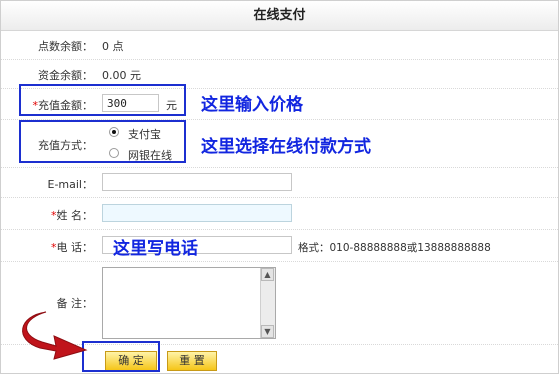 Image resolution: width=559 pixels, height=374 pixels. Describe the element at coordinates (189, 303) in the screenshot. I see `remark-textarea: ▲ ▼` at that location.